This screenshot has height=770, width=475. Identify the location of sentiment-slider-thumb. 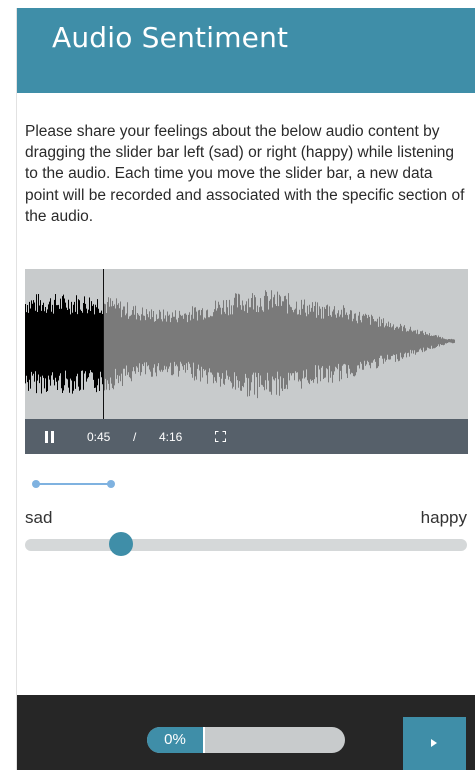
(121, 544).